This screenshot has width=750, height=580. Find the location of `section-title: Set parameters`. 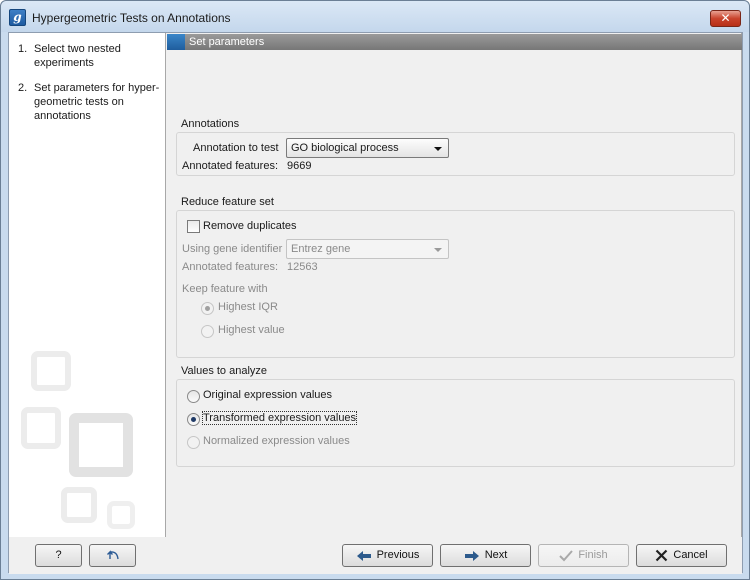

section-title: Set parameters is located at coordinates (227, 42).